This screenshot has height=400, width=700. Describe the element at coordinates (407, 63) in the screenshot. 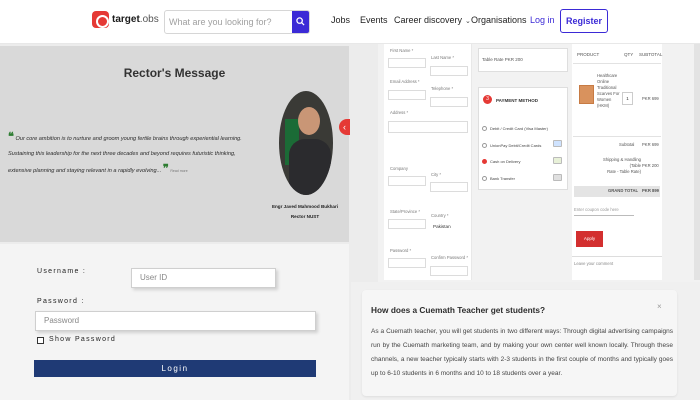

I see `first-name-input` at that location.